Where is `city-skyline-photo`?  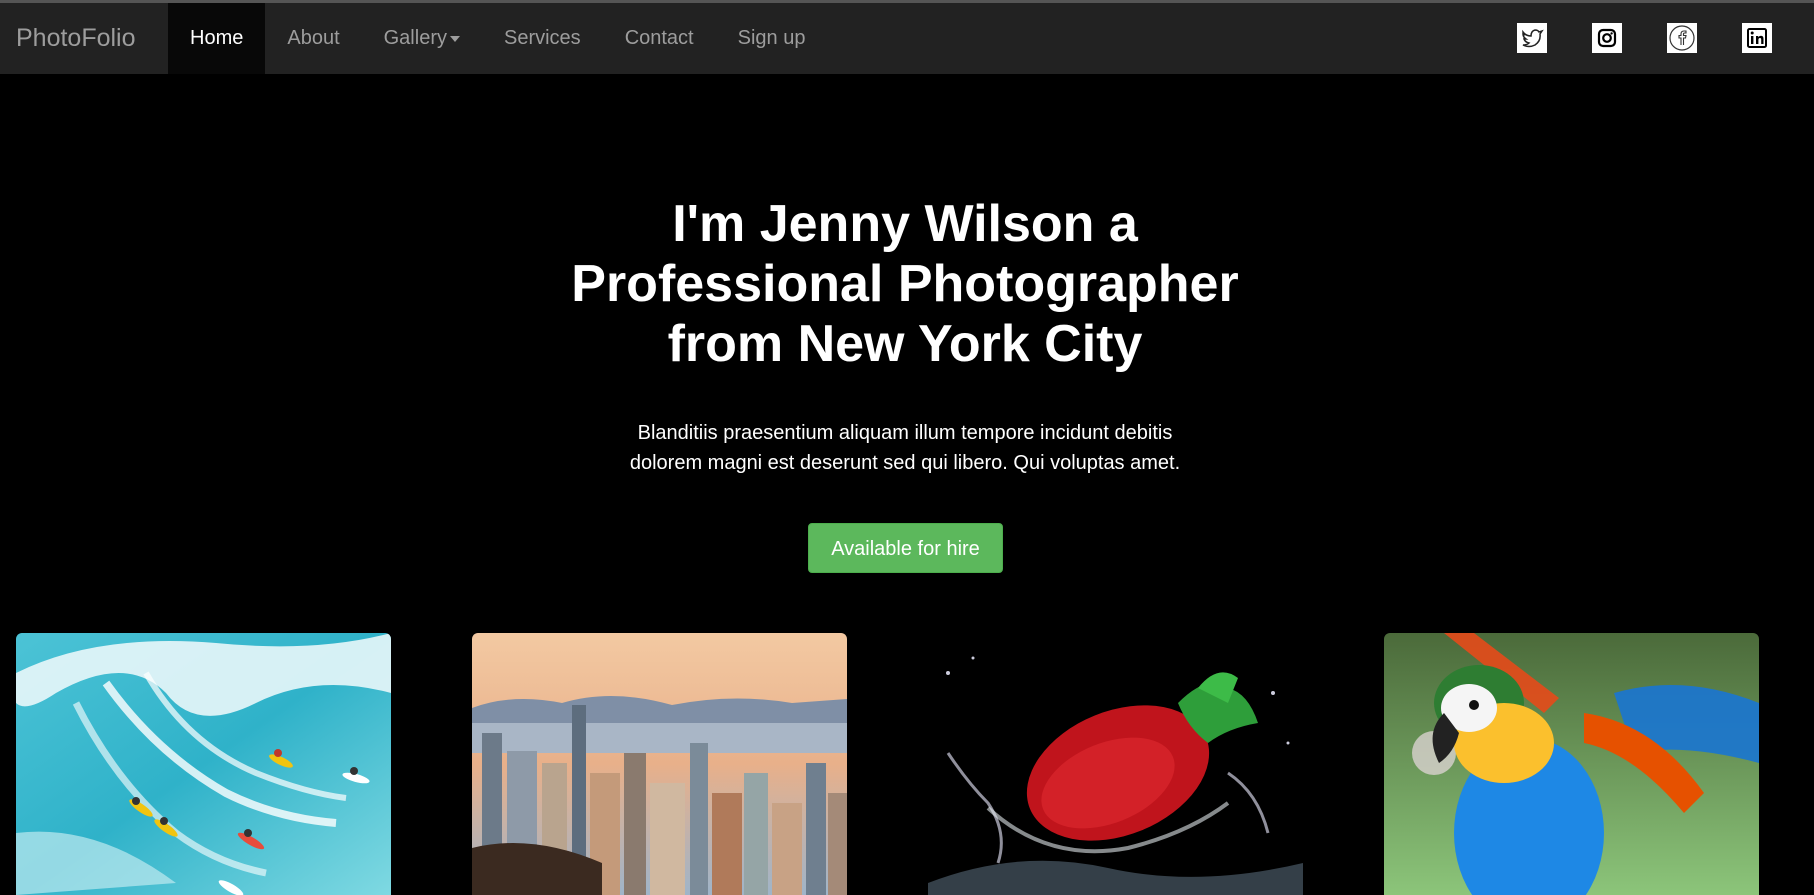 city-skyline-photo is located at coordinates (659, 764).